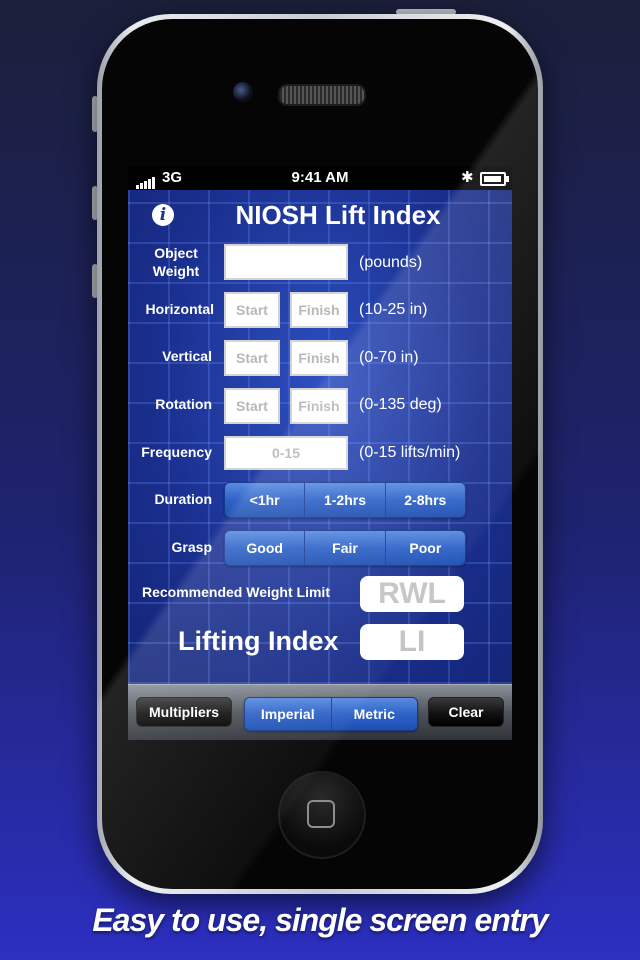 Image resolution: width=640 pixels, height=960 pixels. I want to click on duration-option-1-2hrs: 1-2hrs, so click(345, 500).